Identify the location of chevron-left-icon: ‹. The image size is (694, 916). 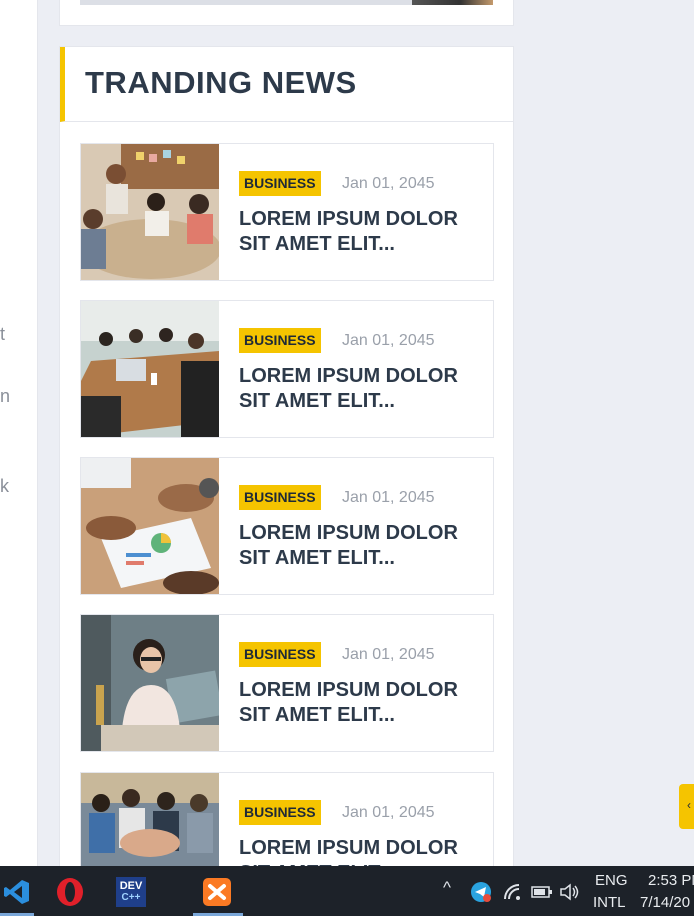
(689, 805).